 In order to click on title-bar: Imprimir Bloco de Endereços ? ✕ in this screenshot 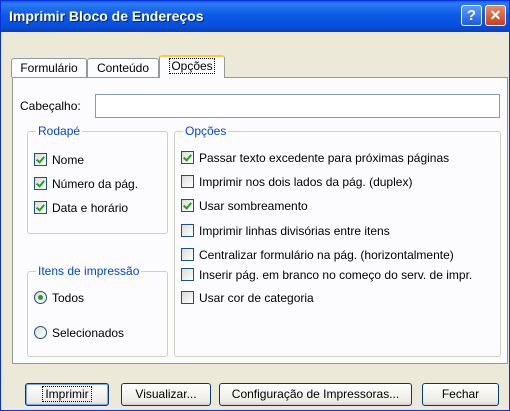, I will do `click(255, 16)`.